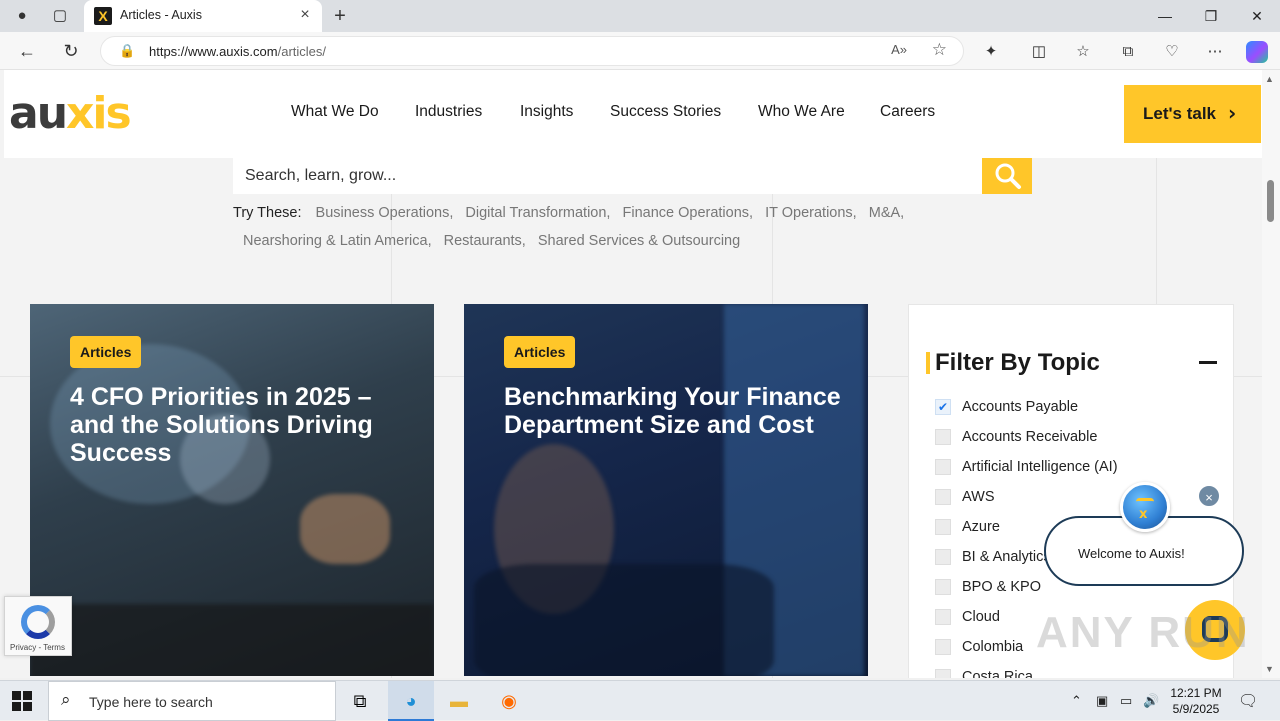 The width and height of the screenshot is (1280, 721). Describe the element at coordinates (1248, 701) in the screenshot. I see `notifications-icon: 🗨` at that location.